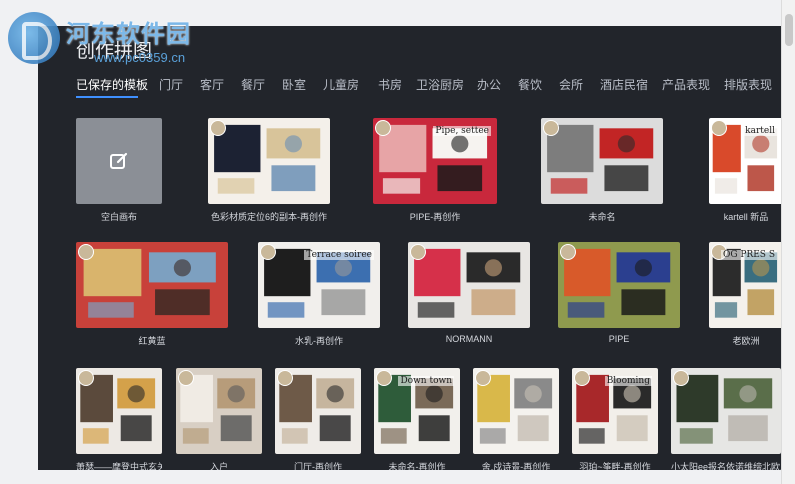 The width and height of the screenshot is (795, 484). Describe the element at coordinates (628, 381) in the screenshot. I see `thumbnail-overlay-text: Blooming` at that location.